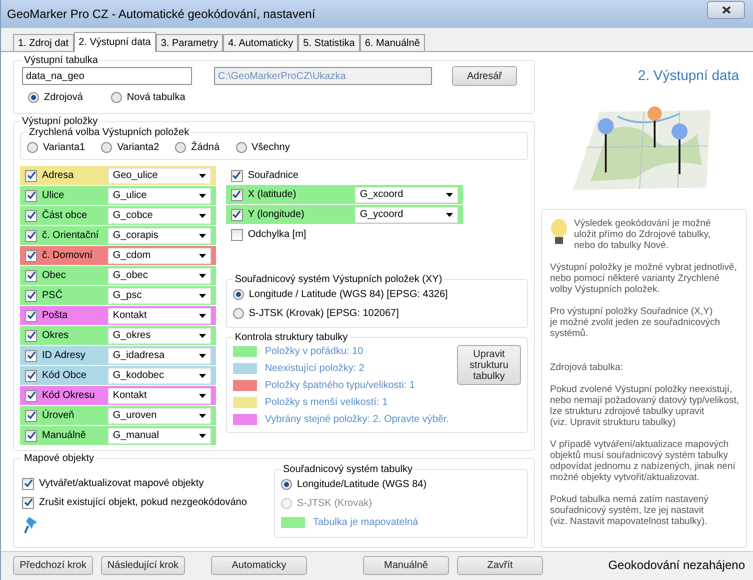 This screenshot has height=580, width=753. What do you see at coordinates (406, 214) in the screenshot?
I see `field-dropdown: G_ycoord` at bounding box center [406, 214].